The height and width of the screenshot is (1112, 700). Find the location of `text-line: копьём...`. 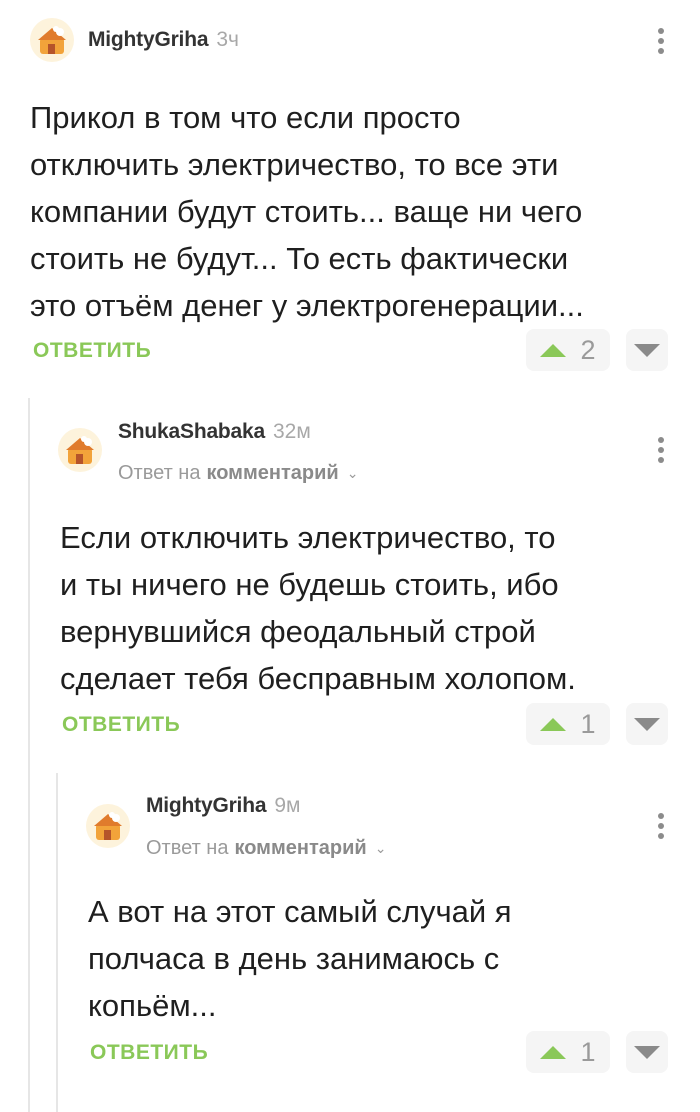

text-line: копьём... is located at coordinates (152, 1005).